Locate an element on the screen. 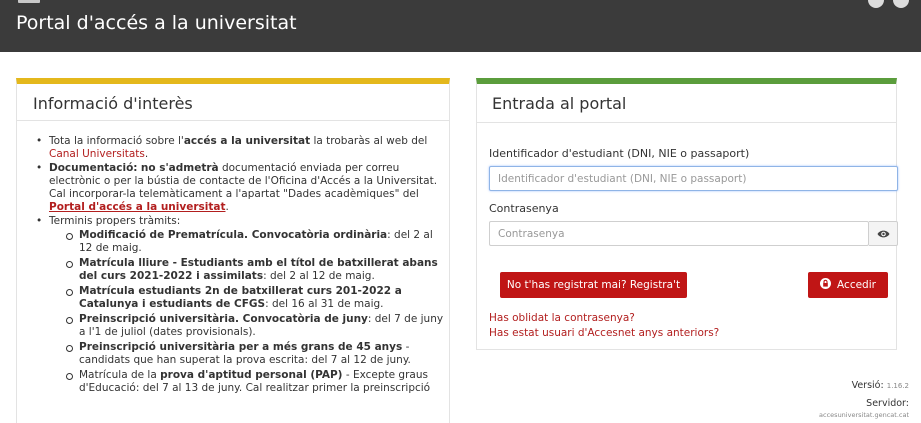 The image size is (921, 423). login-panel-divider is located at coordinates (686, 122).